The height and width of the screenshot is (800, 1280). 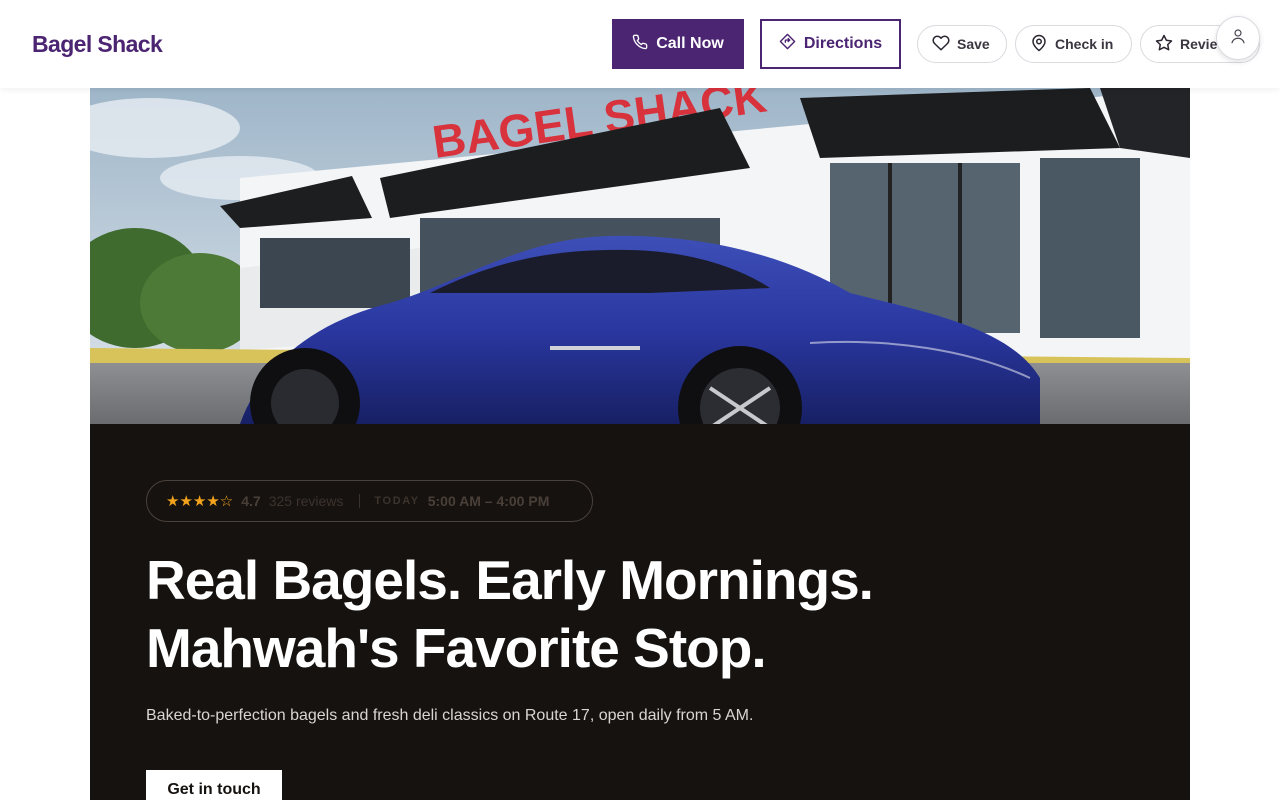 What do you see at coordinates (843, 43) in the screenshot?
I see `directions-label: Directions` at bounding box center [843, 43].